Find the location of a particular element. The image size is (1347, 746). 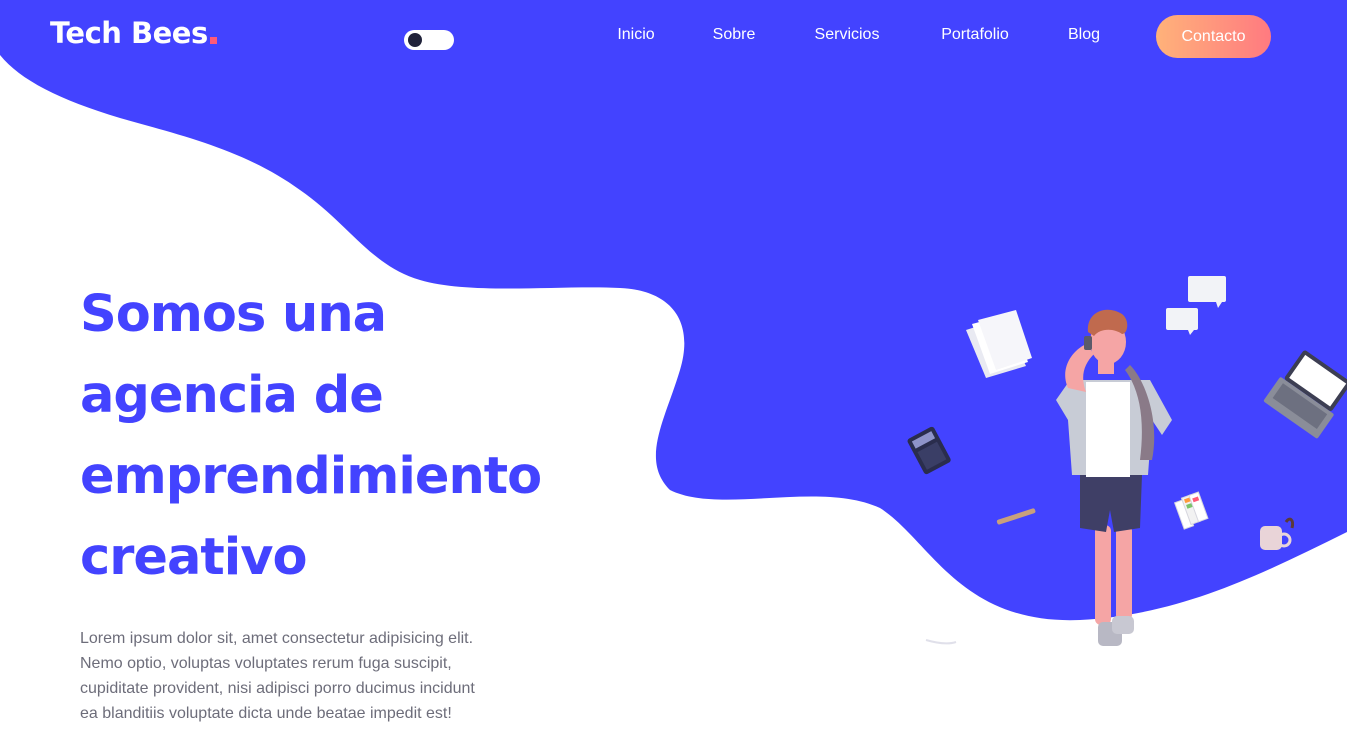

brand-logo: Tech Bees is located at coordinates (133, 33).